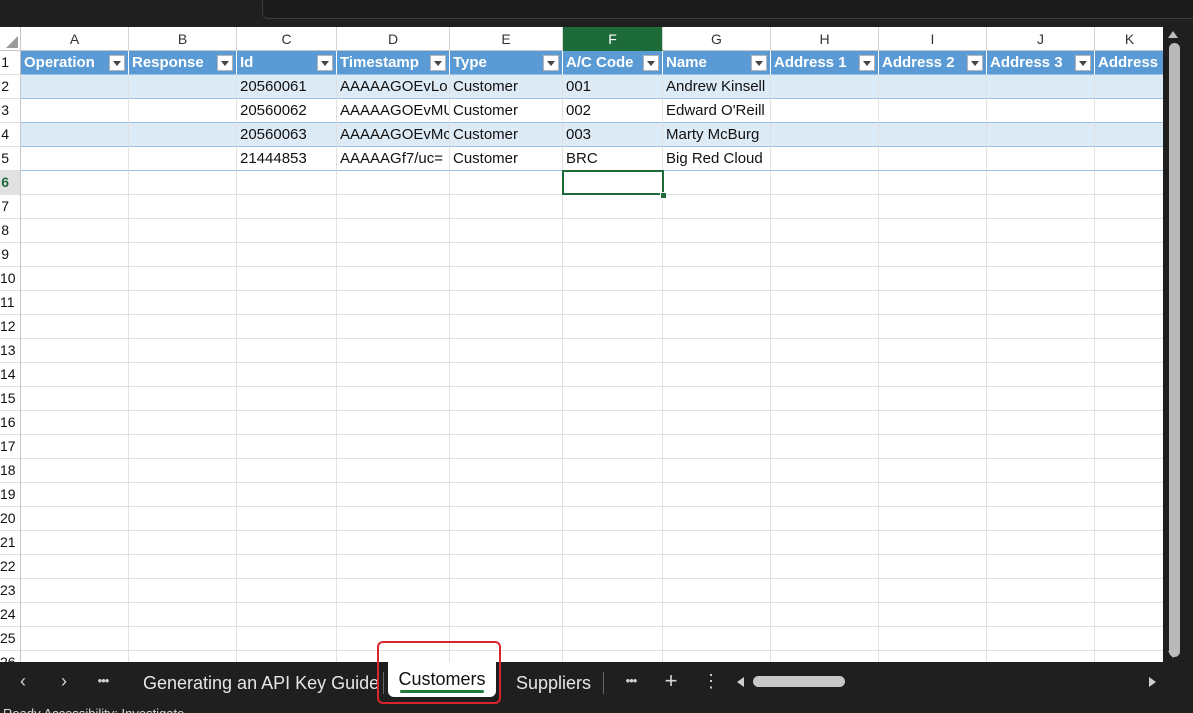  Describe the element at coordinates (64, 681) in the screenshot. I see `next-sheet-button: ›` at that location.